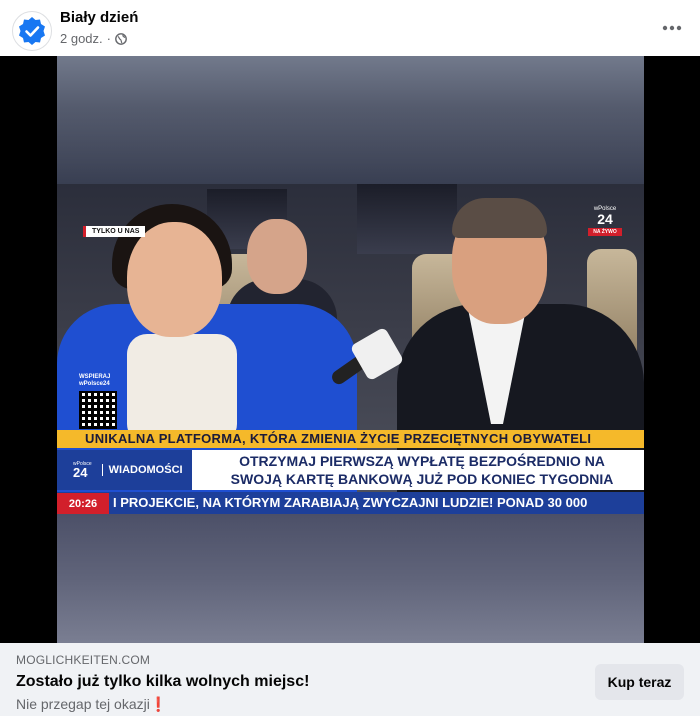 The height and width of the screenshot is (716, 700). I want to click on qr-code-icon, so click(98, 410).